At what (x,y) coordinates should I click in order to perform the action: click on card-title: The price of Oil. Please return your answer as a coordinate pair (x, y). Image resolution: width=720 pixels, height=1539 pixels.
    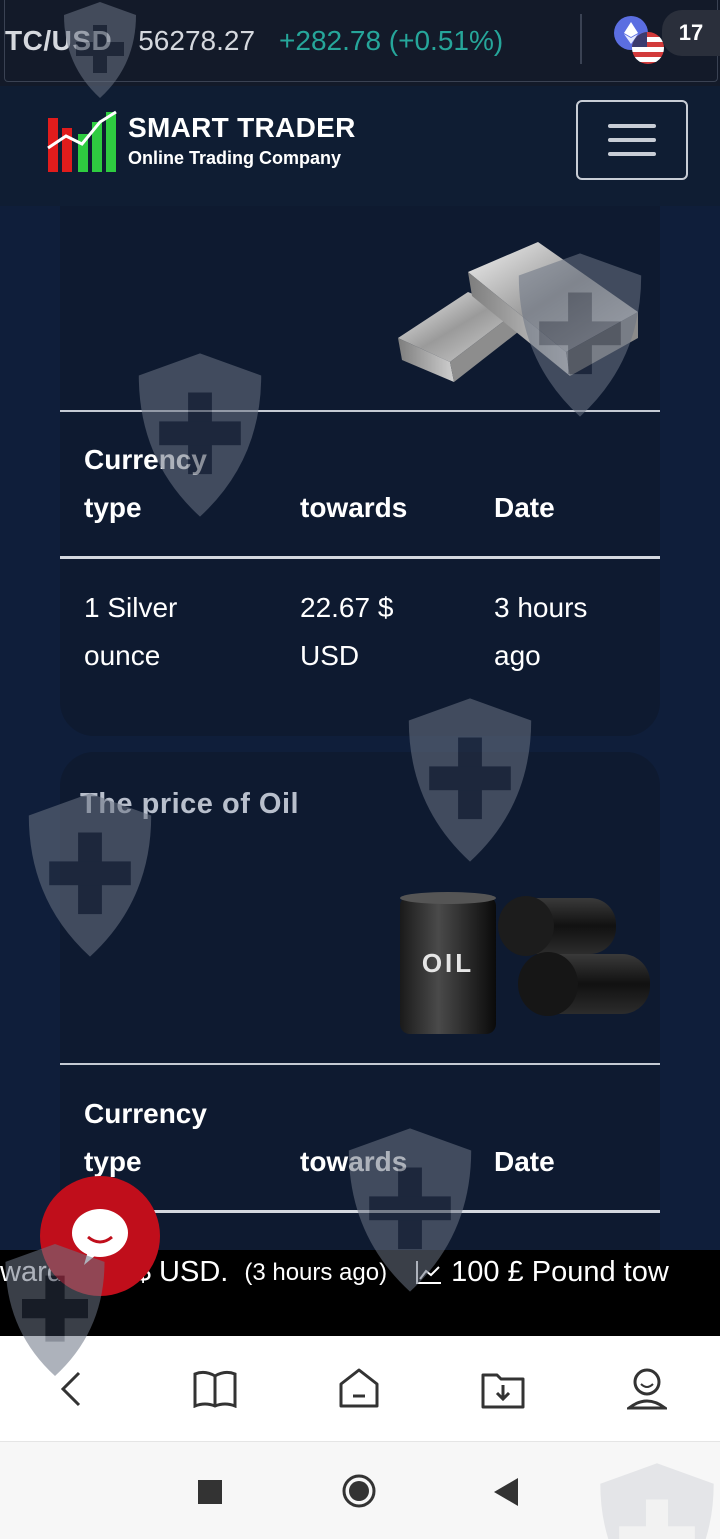
    Looking at the image, I should click on (190, 804).